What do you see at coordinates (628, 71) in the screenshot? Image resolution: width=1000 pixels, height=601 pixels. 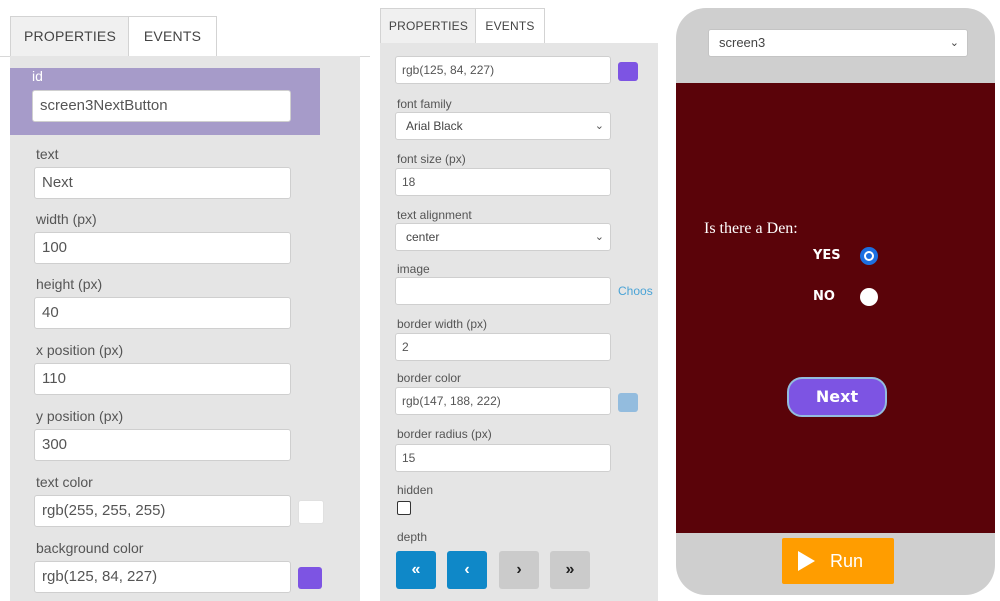 I see `color-swatch` at bounding box center [628, 71].